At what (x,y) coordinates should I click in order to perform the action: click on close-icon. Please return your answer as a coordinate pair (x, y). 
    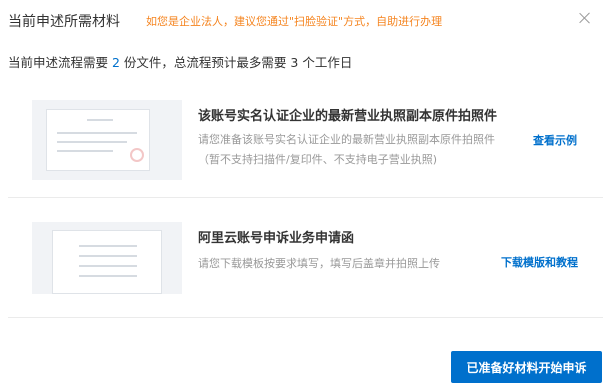
    Looking at the image, I should click on (585, 18).